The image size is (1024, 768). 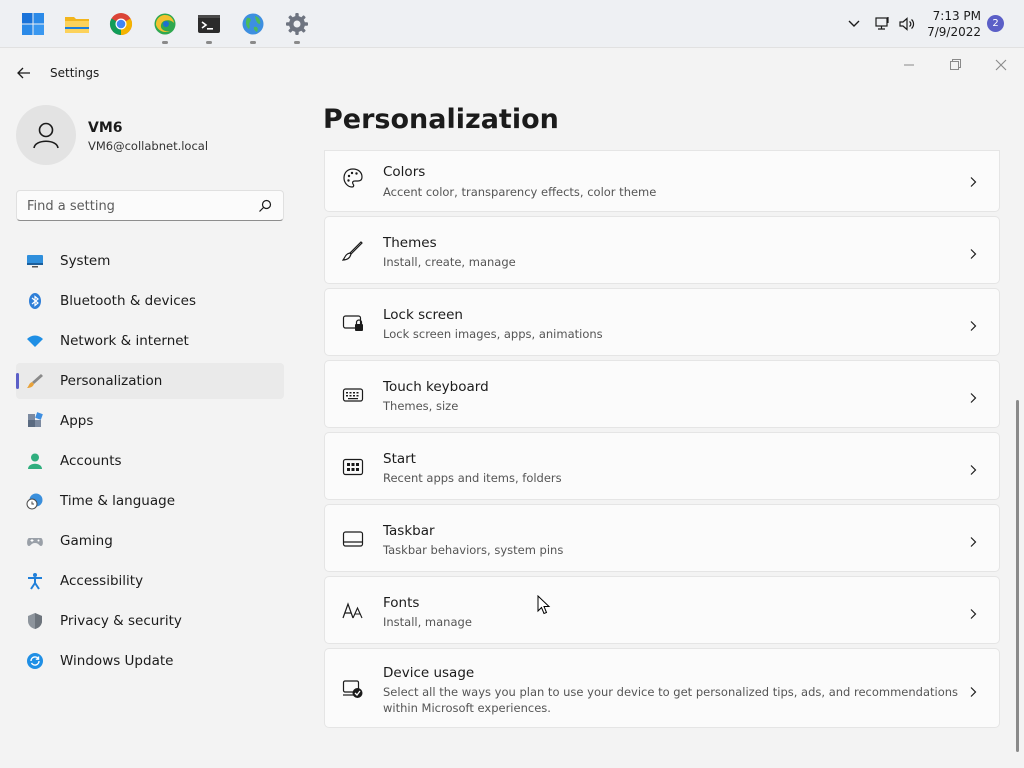 I want to click on globe-icon, so click(x=253, y=27).